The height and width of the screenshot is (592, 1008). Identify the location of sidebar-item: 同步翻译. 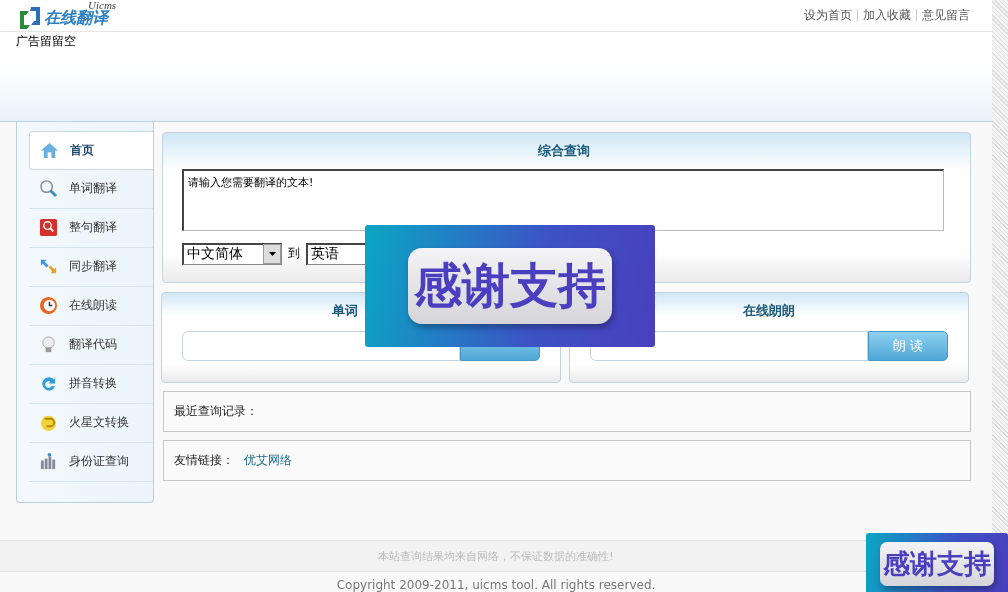
(91, 267).